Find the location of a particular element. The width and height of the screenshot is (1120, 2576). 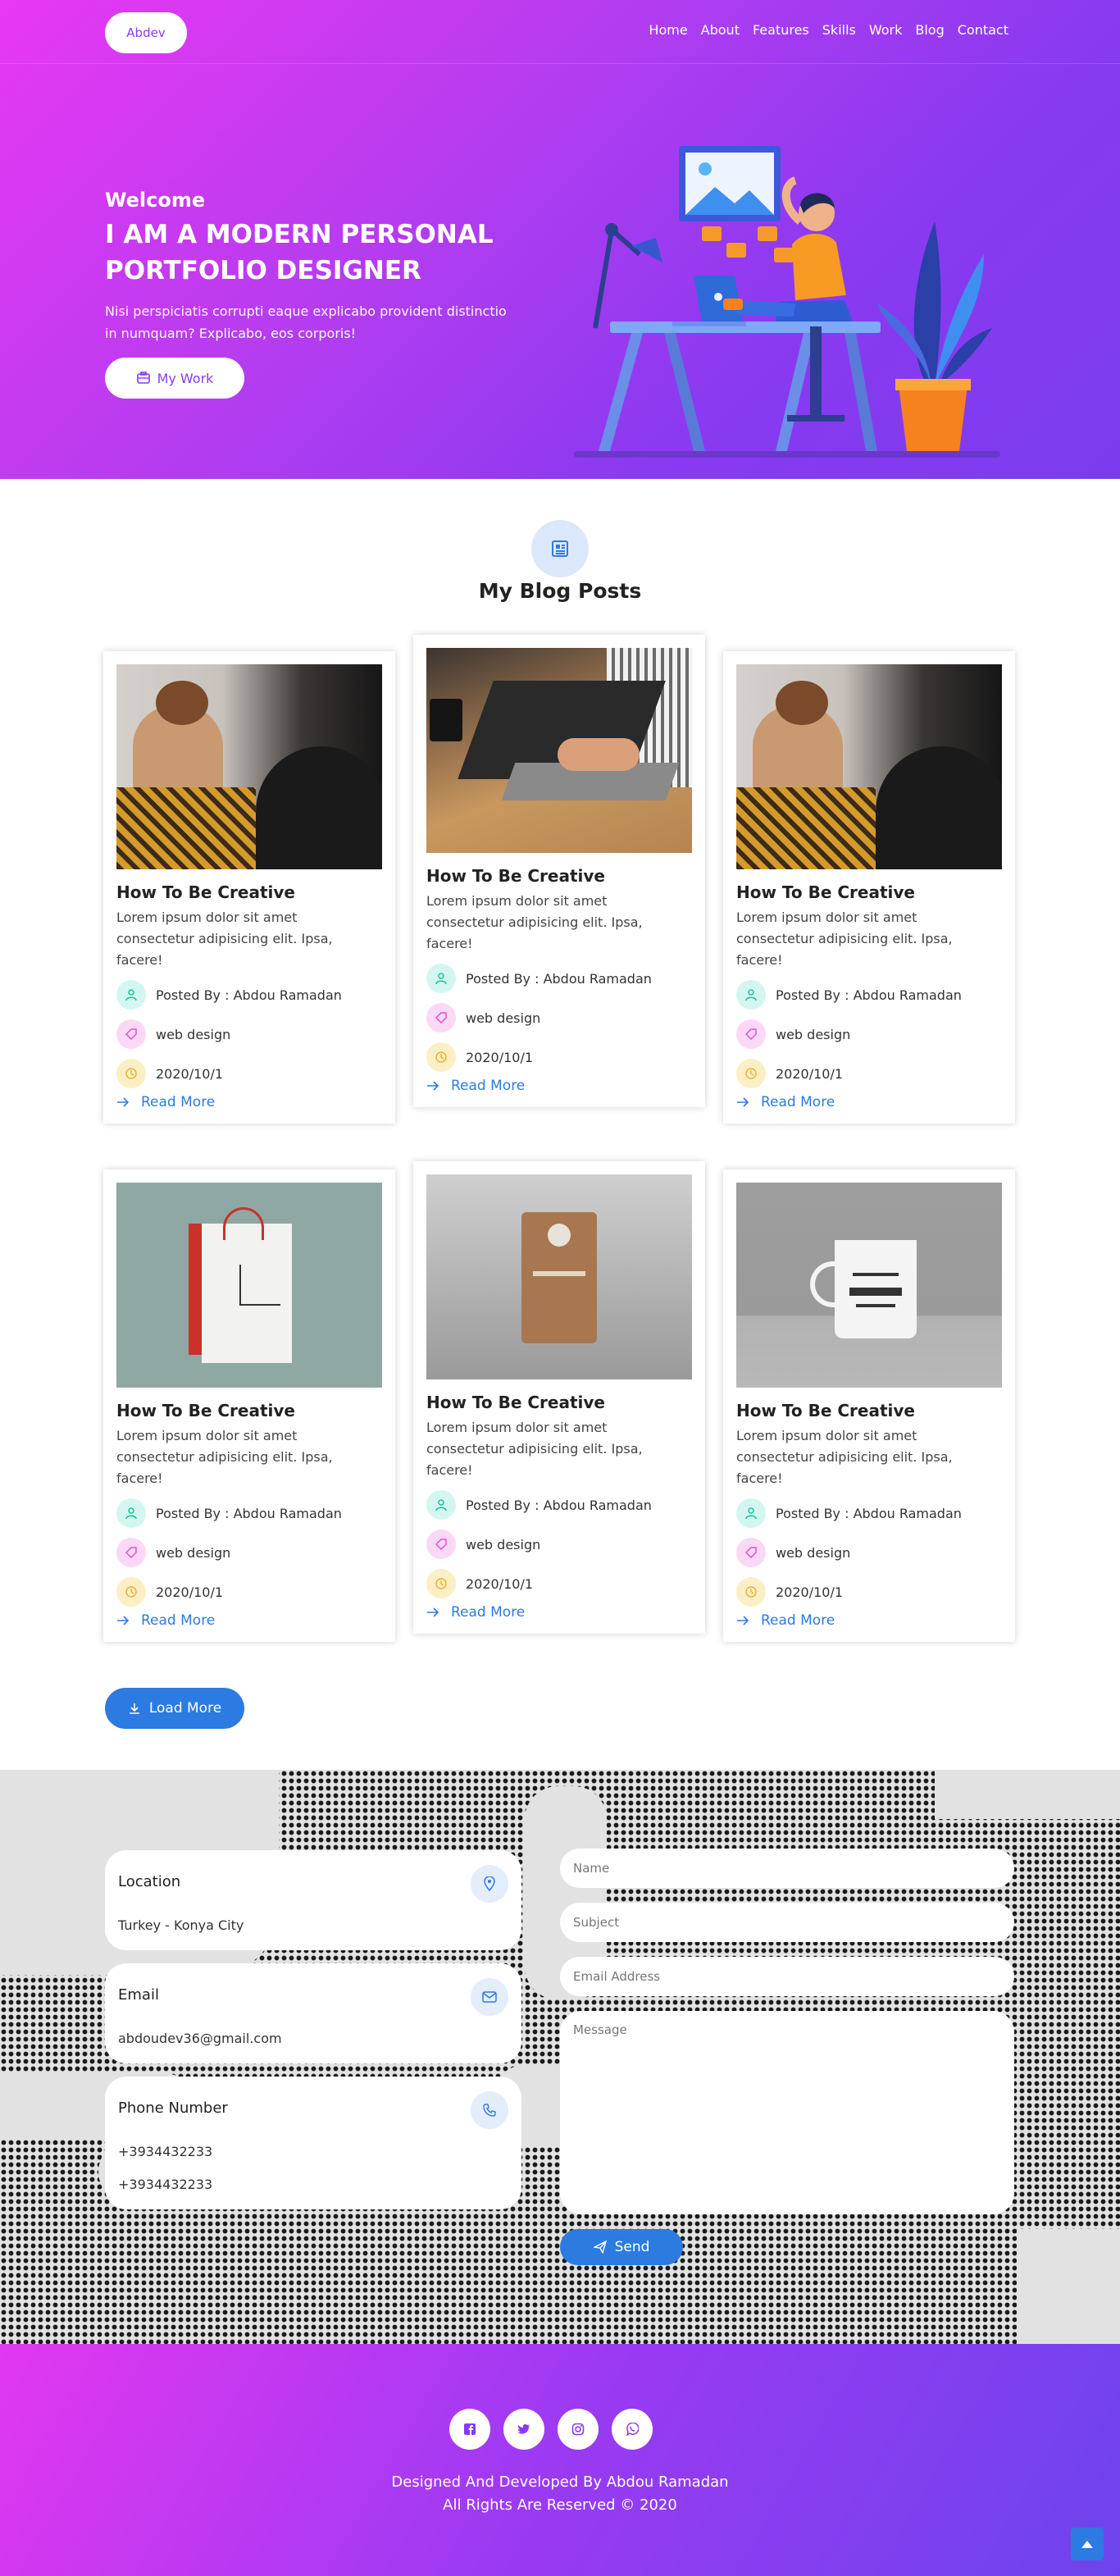

newspaper-icon is located at coordinates (560, 548).